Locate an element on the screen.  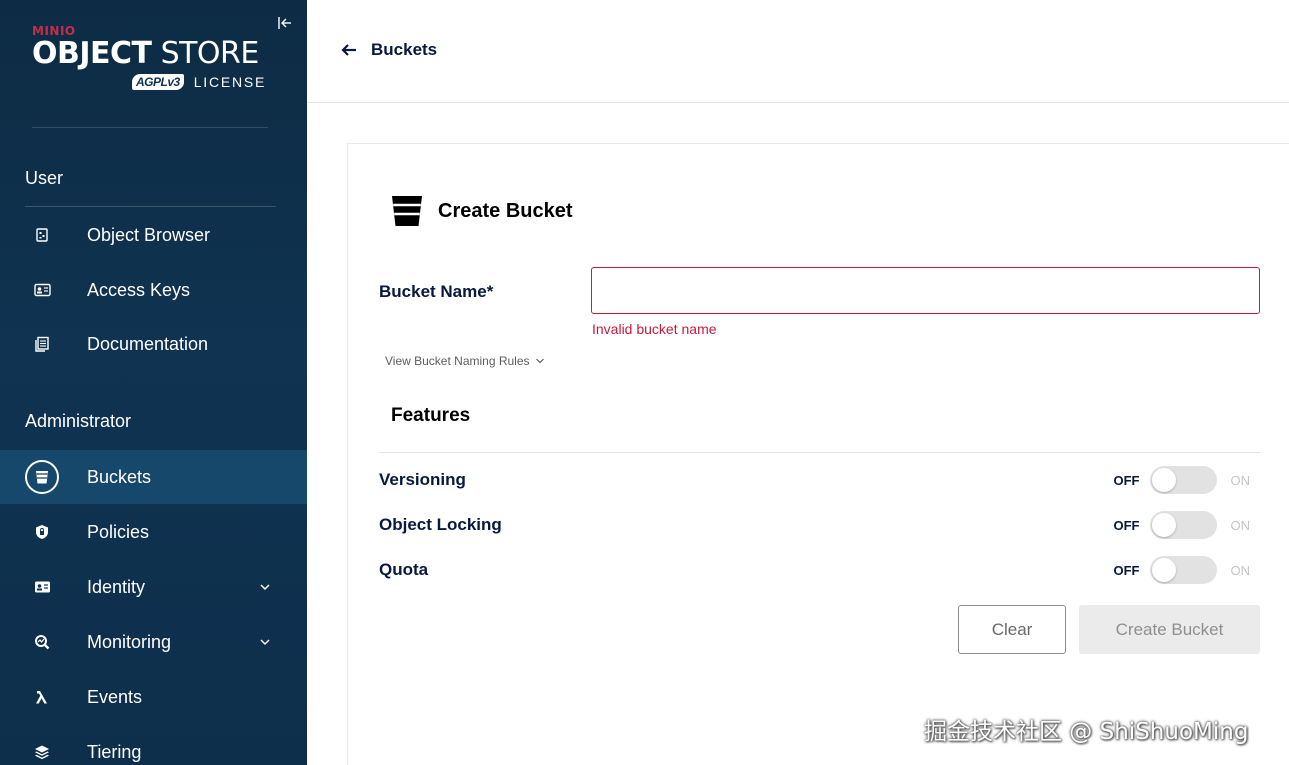
sidebar-item-access-keys: Access Keys is located at coordinates (153, 290).